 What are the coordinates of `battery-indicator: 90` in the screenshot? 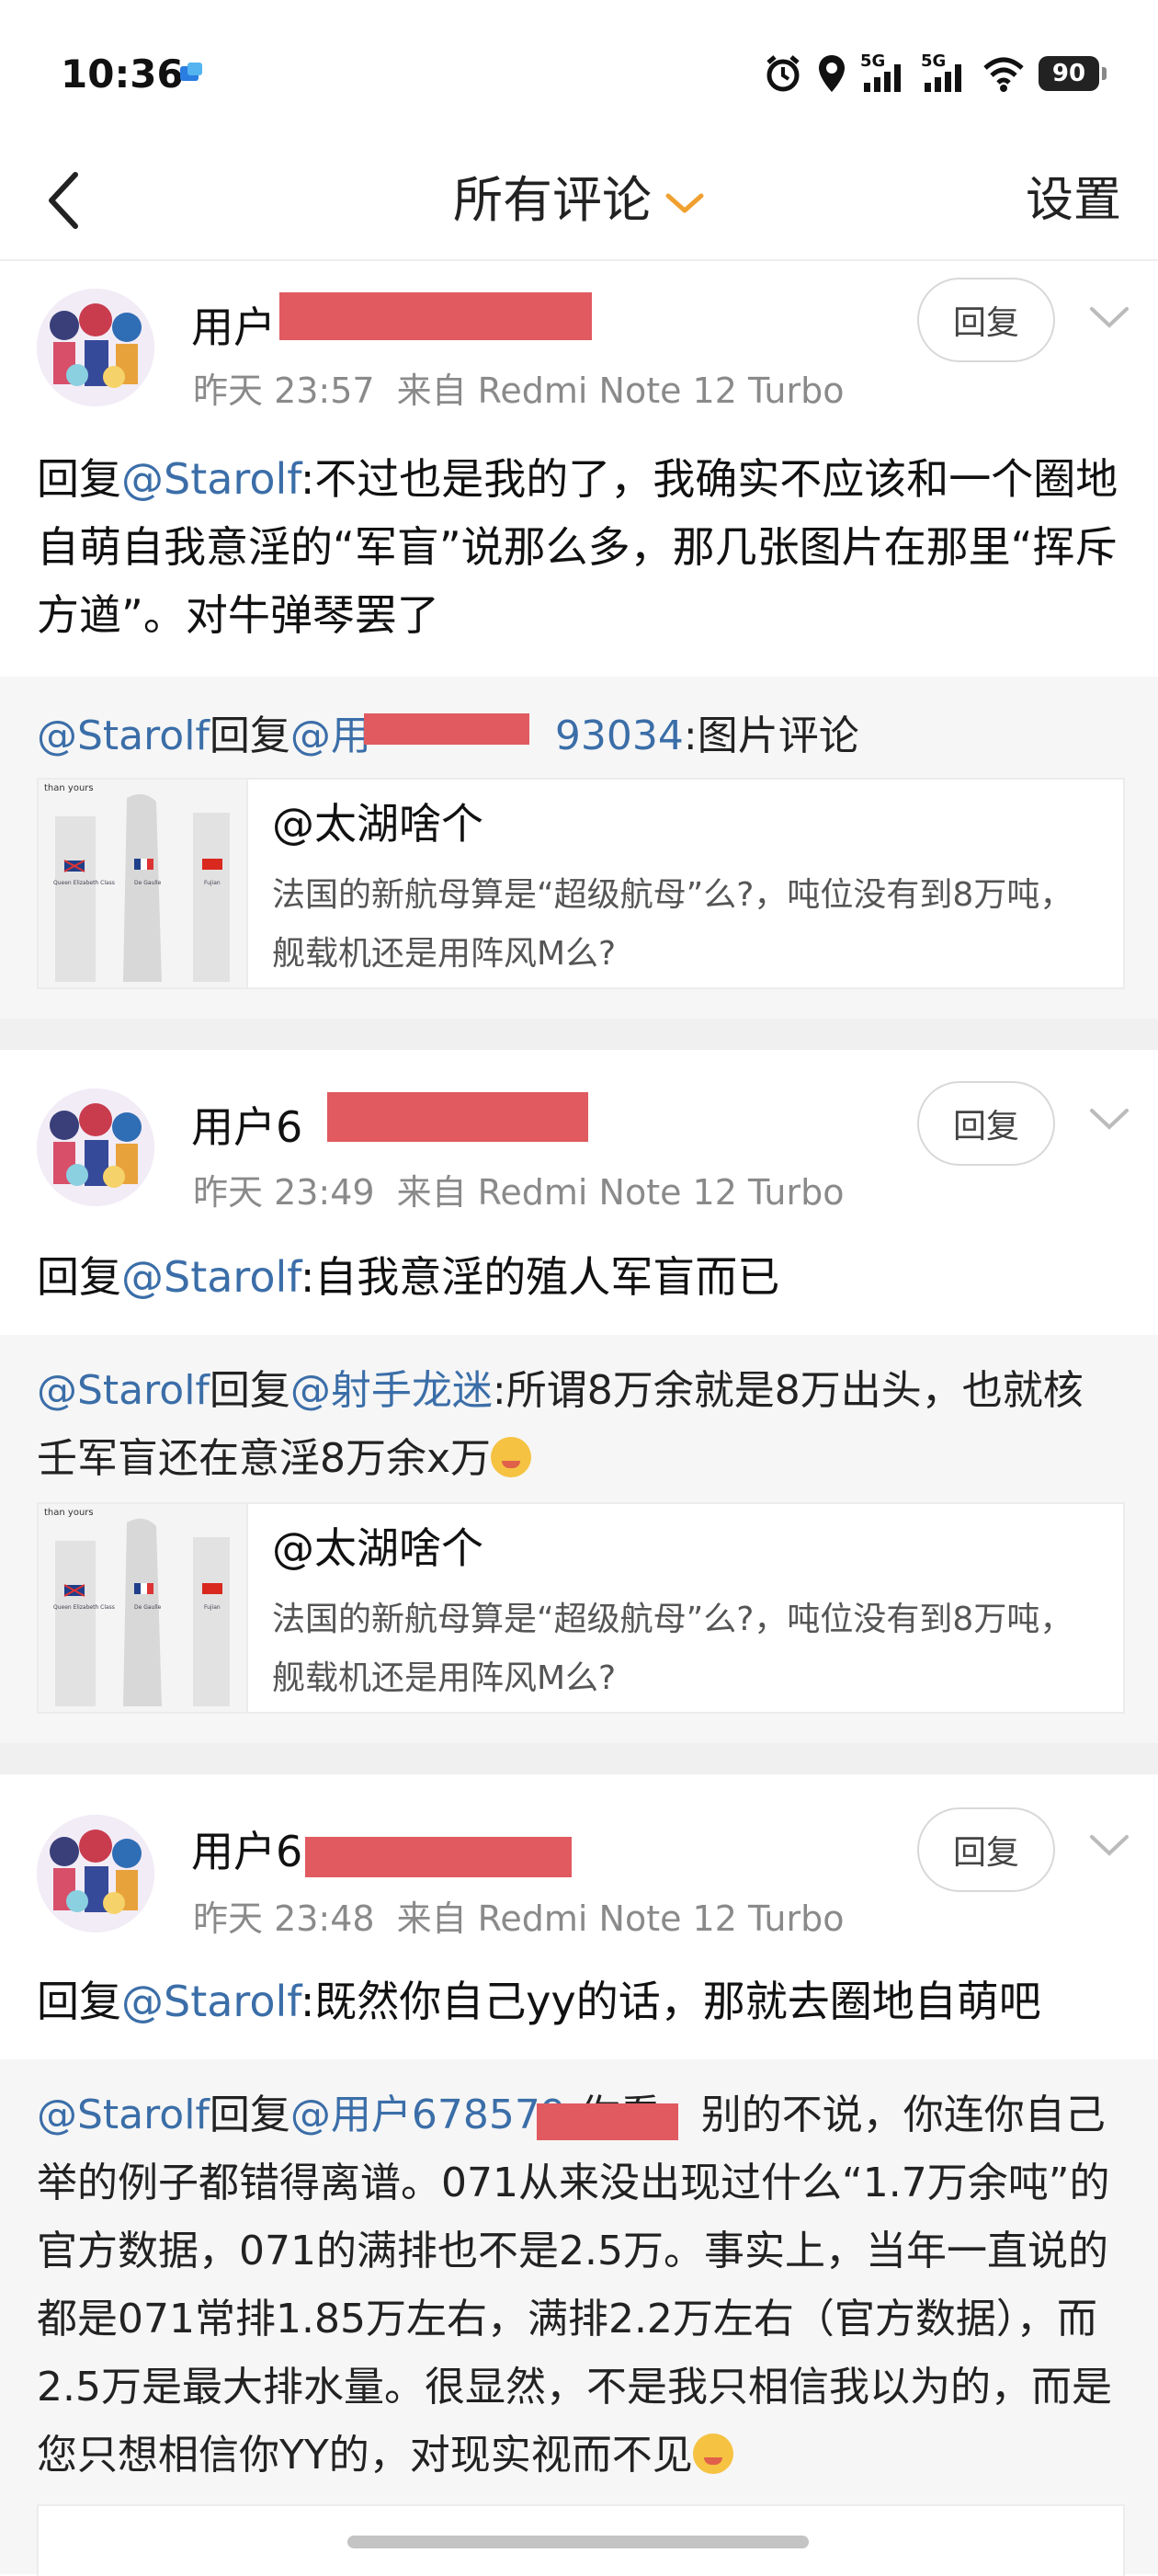 It's located at (1073, 73).